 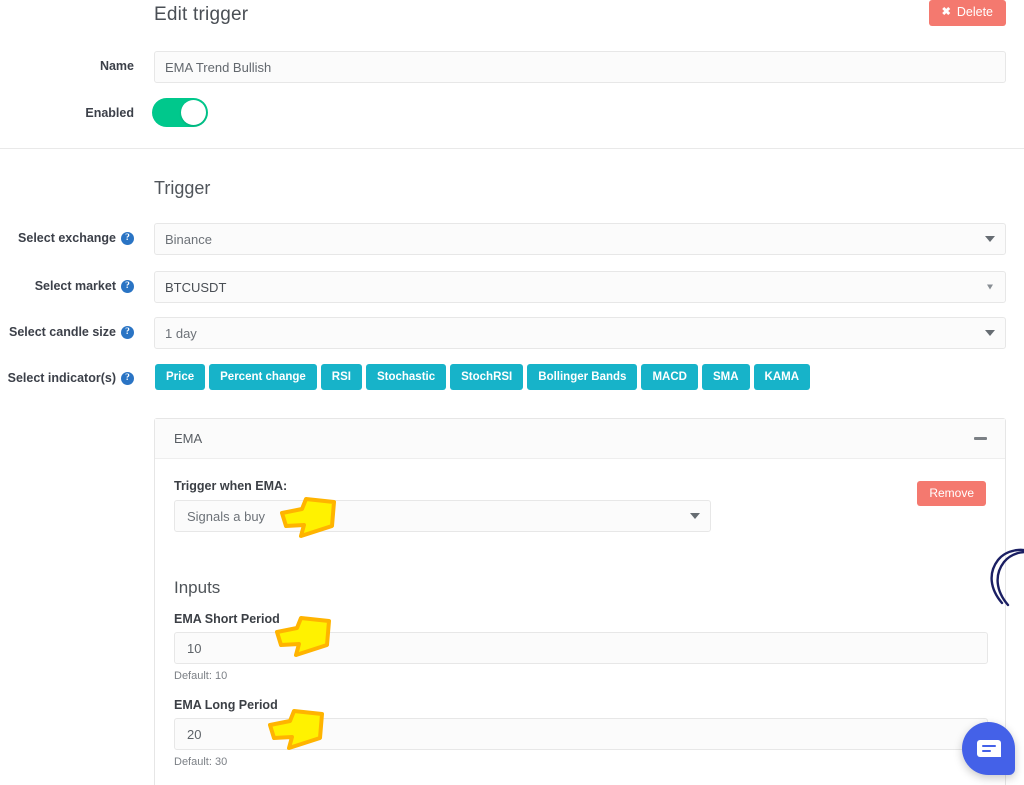 What do you see at coordinates (67, 66) in the screenshot?
I see `name-label-wrap: Name` at bounding box center [67, 66].